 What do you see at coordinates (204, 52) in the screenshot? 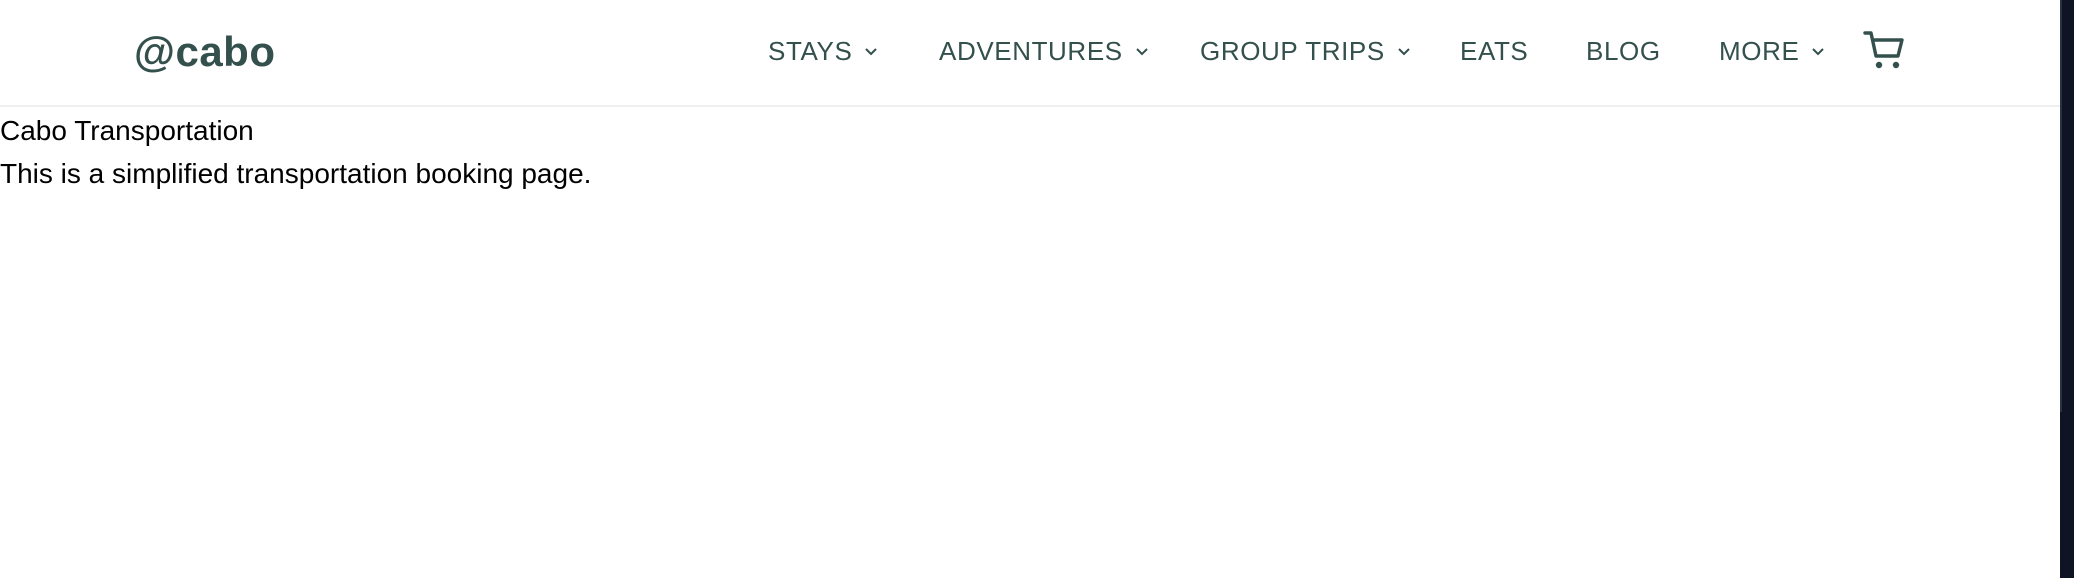
I see `site-logo: @cabo` at bounding box center [204, 52].